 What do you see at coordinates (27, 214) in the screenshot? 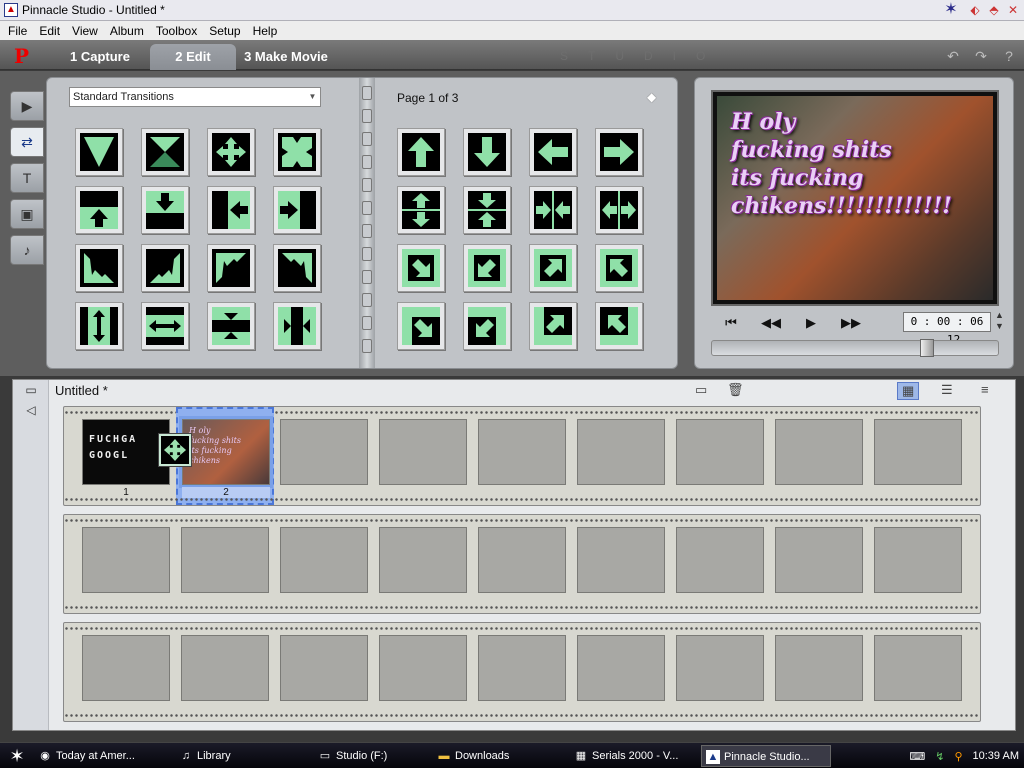
I see `photo-icon: ▣` at bounding box center [27, 214].